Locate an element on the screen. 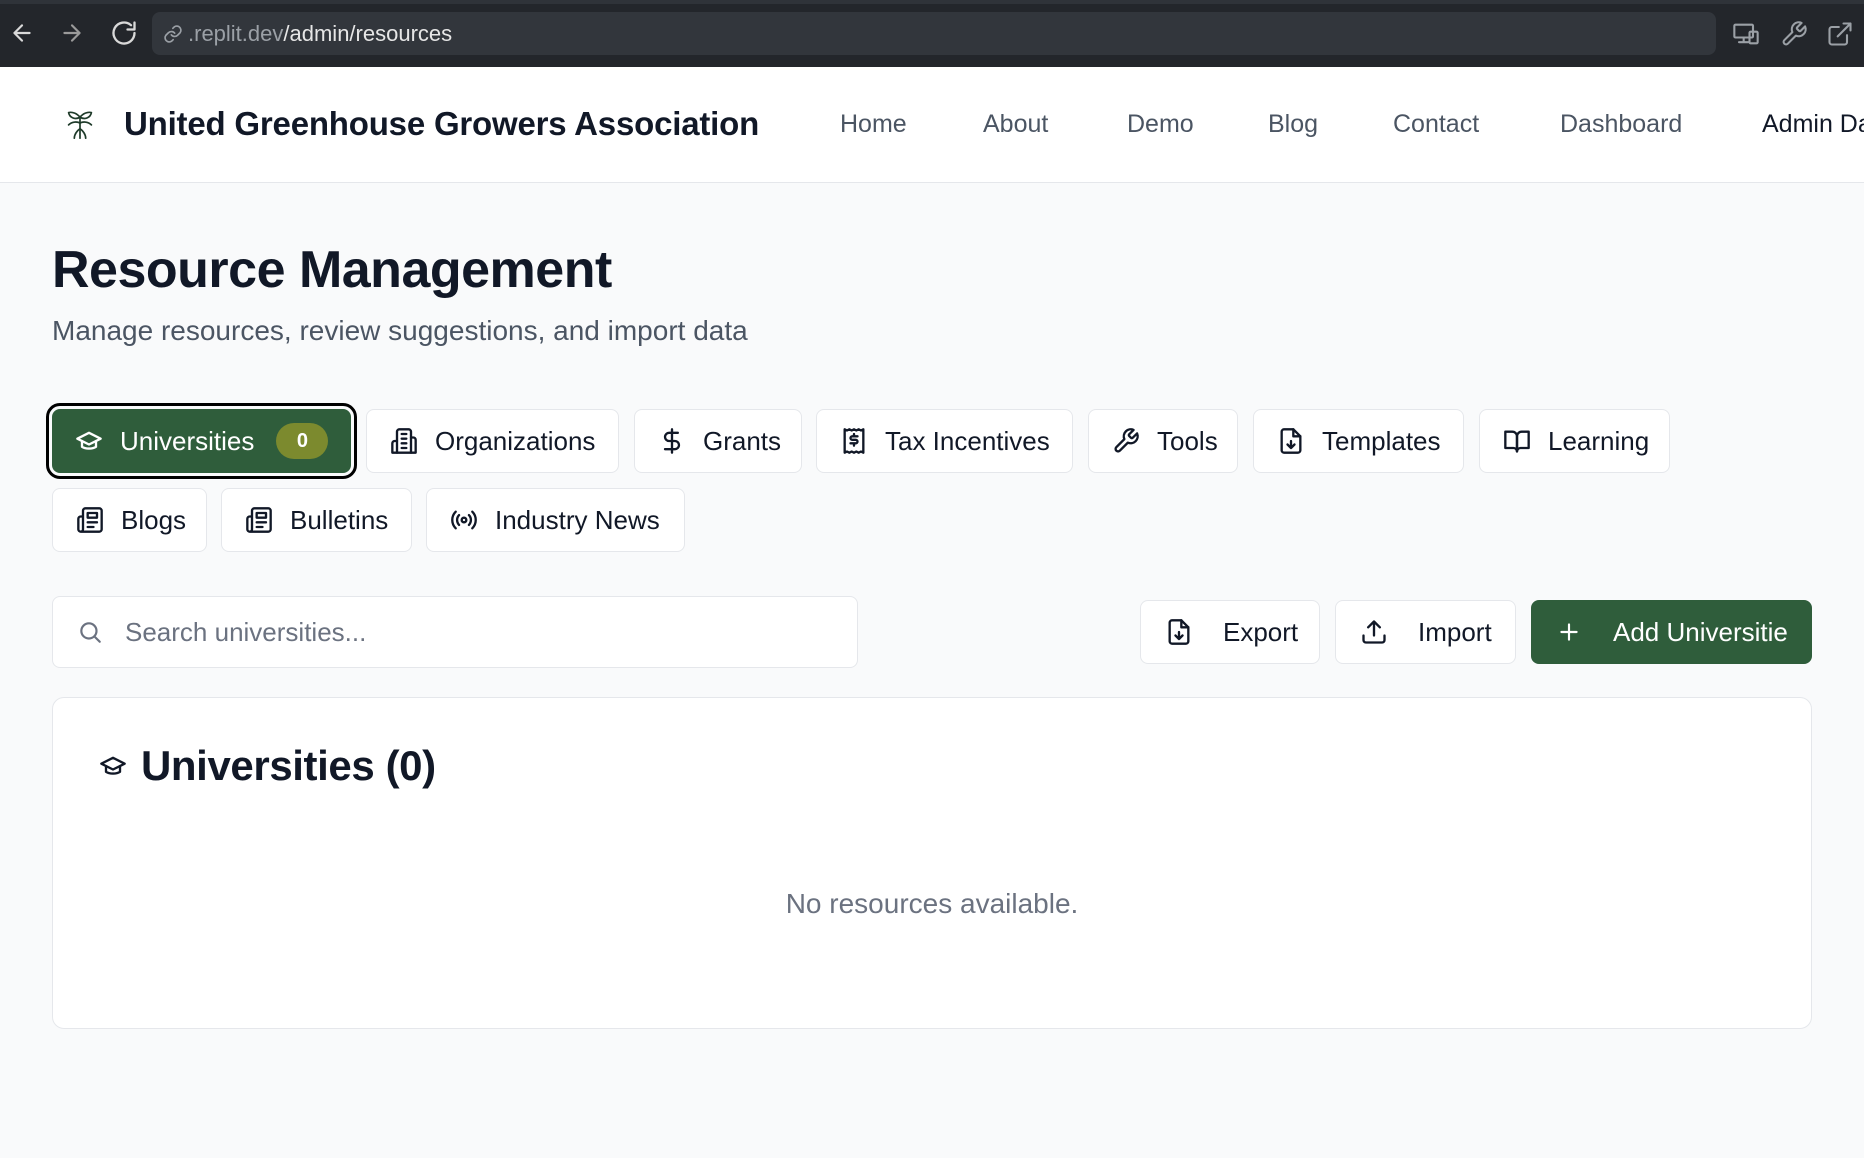 Image resolution: width=1864 pixels, height=1158 pixels. import-button: Import is located at coordinates (1425, 632).